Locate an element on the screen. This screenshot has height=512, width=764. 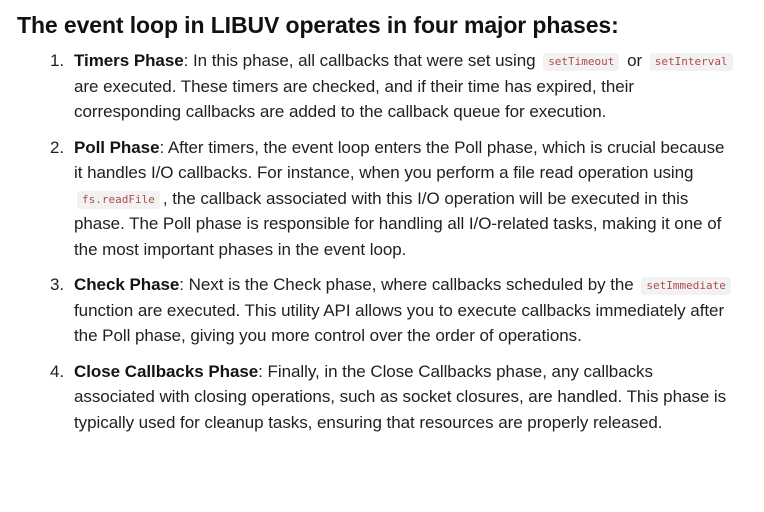
code-snippet: setInterval is located at coordinates (691, 62).